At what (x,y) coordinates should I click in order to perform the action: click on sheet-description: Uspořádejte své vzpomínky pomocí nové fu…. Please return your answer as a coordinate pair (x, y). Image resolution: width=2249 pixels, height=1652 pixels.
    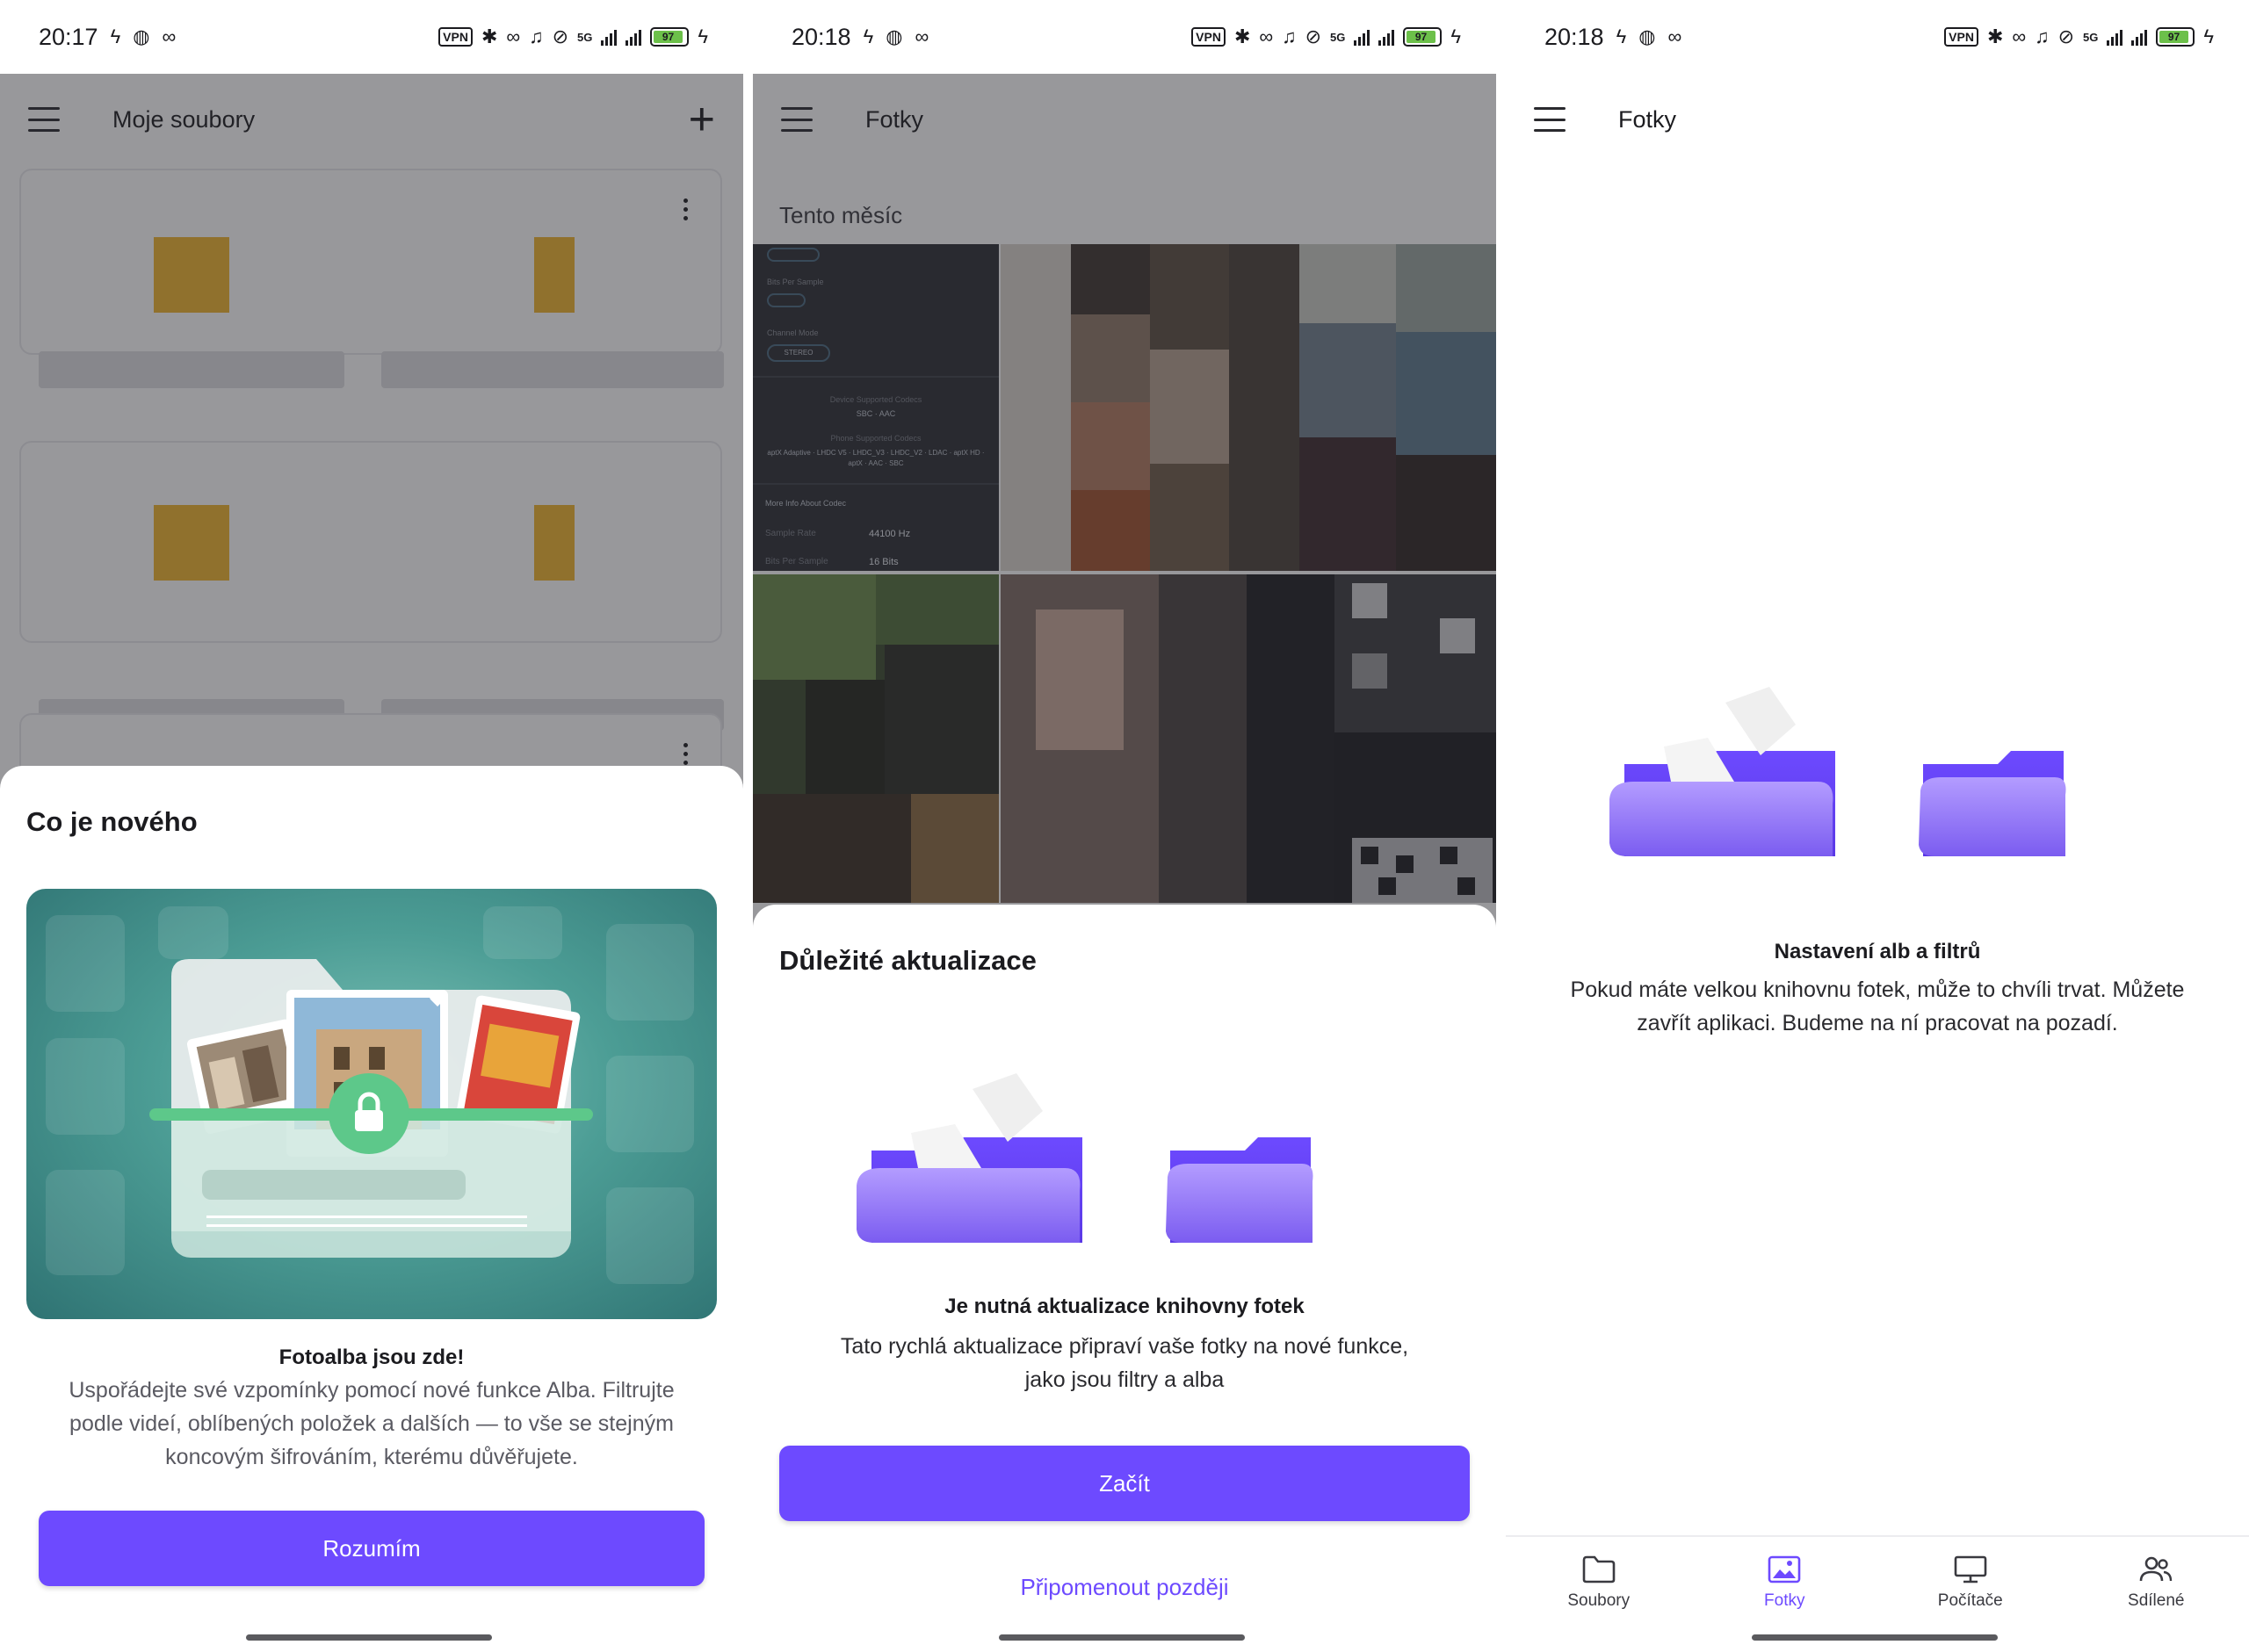
    Looking at the image, I should click on (372, 1423).